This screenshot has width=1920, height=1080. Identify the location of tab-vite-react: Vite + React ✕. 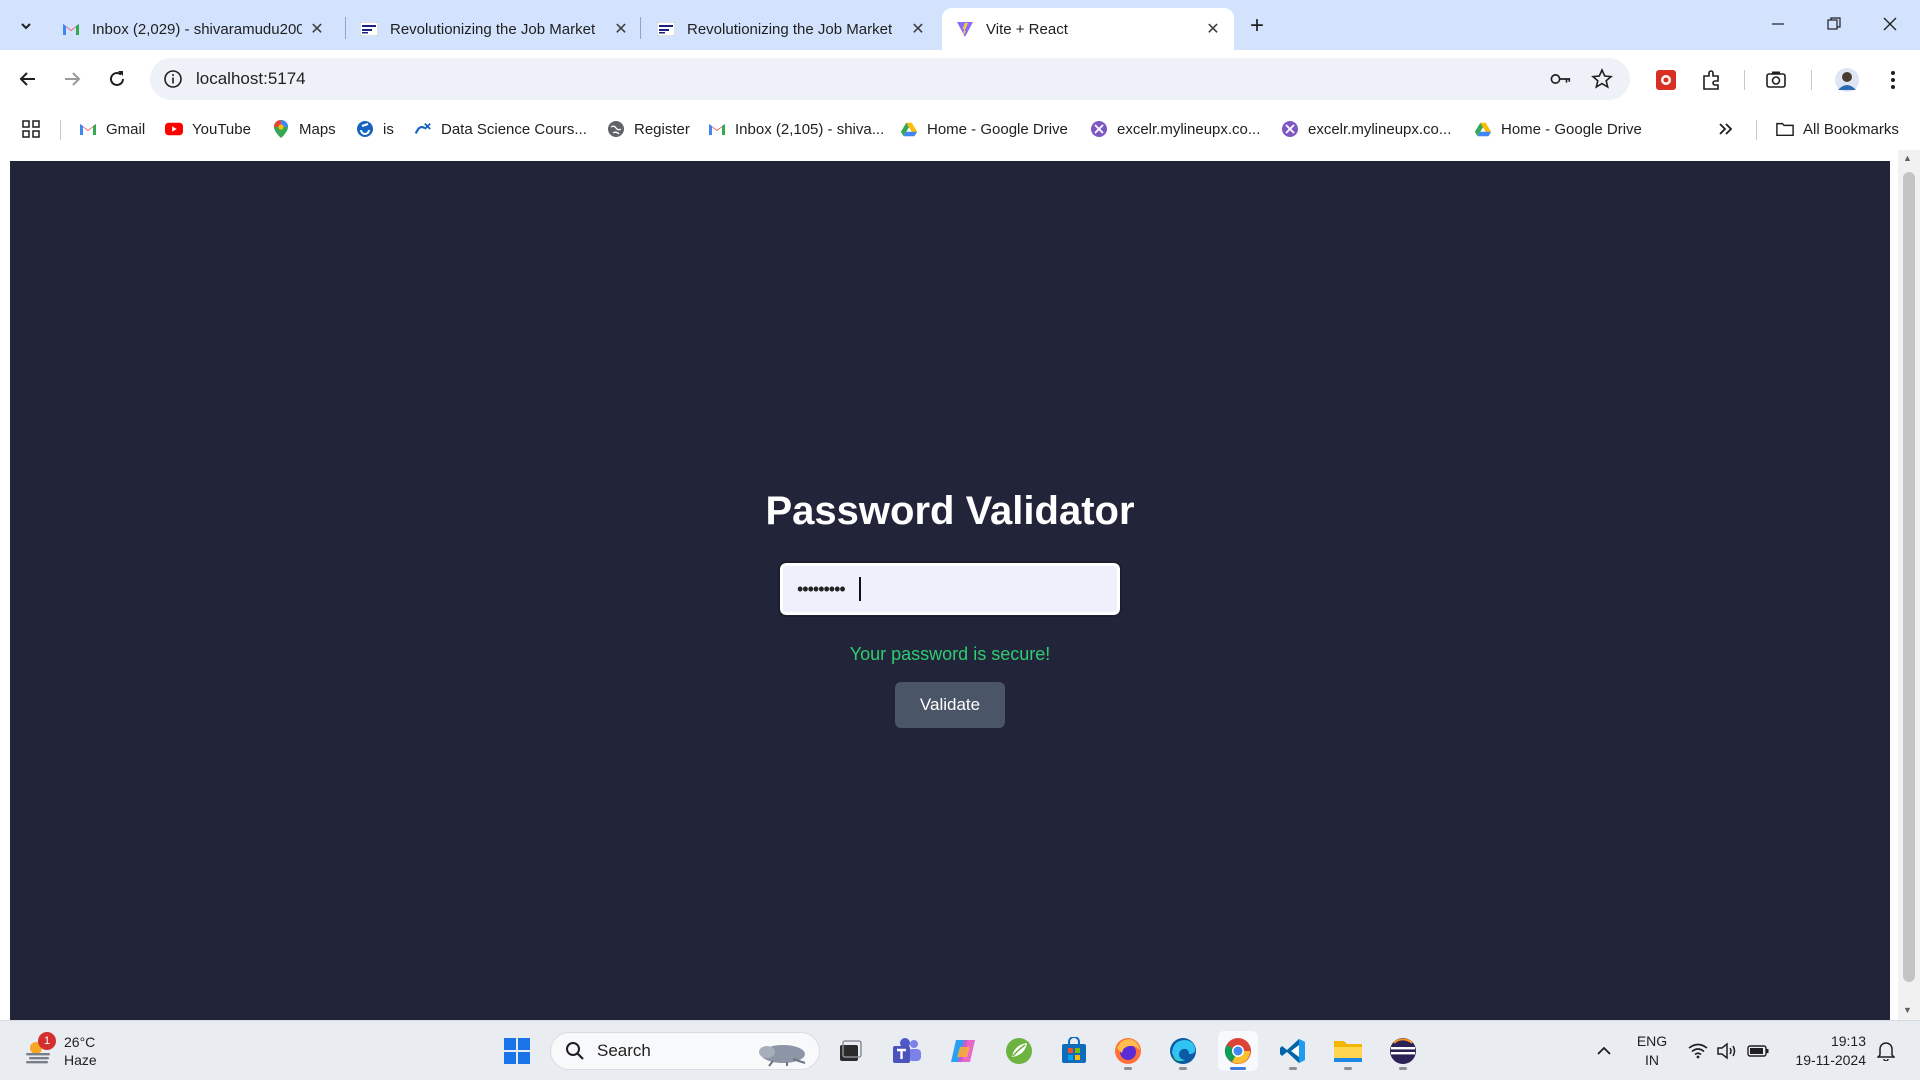
(1088, 29).